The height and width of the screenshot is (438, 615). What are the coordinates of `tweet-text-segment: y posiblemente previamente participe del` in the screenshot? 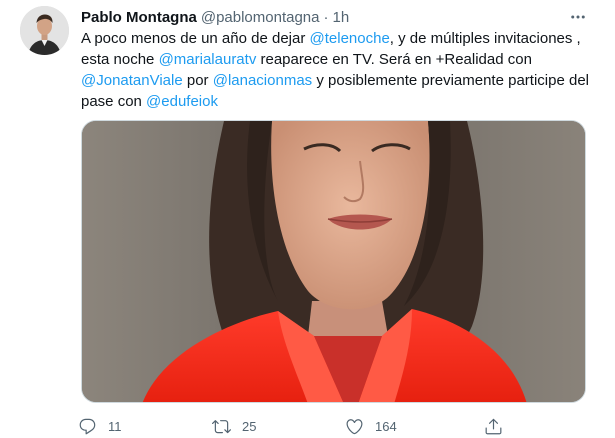 It's located at (450, 80).